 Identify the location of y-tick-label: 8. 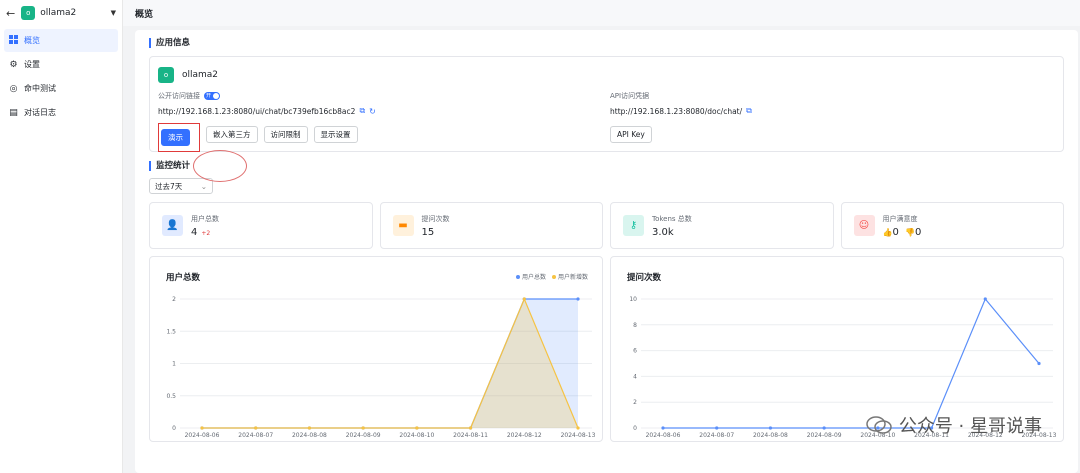
(635, 325).